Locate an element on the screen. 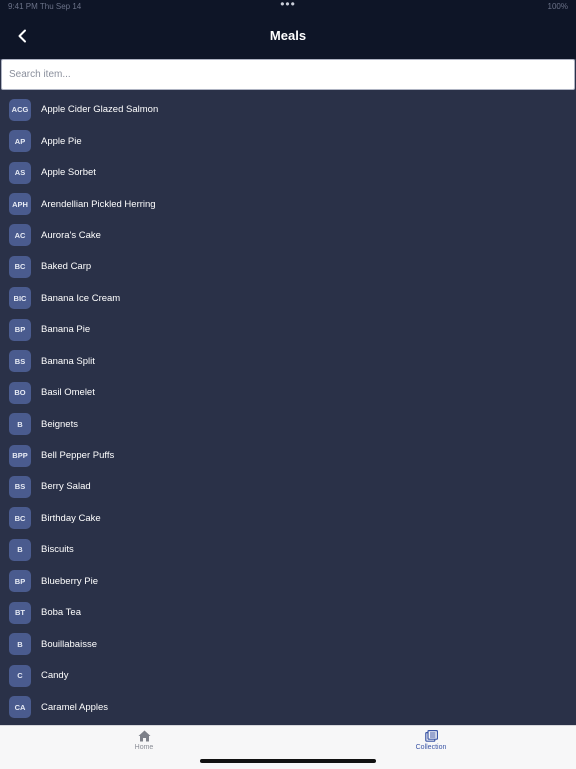 The height and width of the screenshot is (769, 576). avatar: AP is located at coordinates (20, 141).